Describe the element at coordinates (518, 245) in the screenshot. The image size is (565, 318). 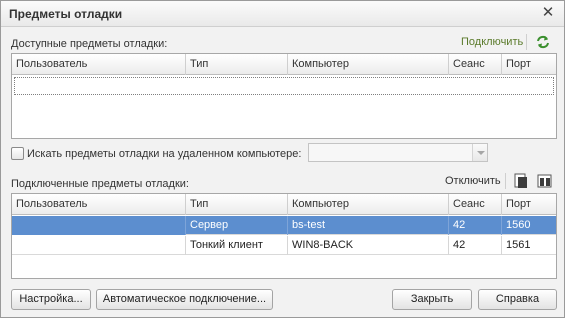
I see `cell-port: 1561` at that location.